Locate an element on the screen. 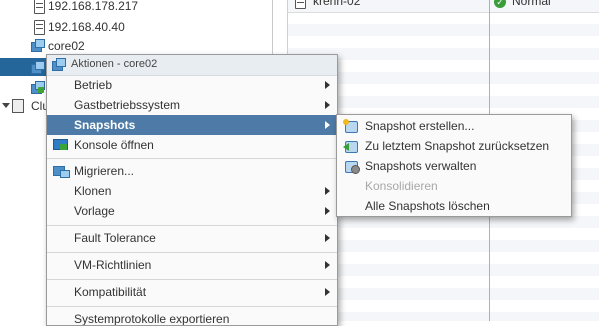 Image resolution: width=599 pixels, height=326 pixels. grid-row-divider is located at coordinates (443, 12).